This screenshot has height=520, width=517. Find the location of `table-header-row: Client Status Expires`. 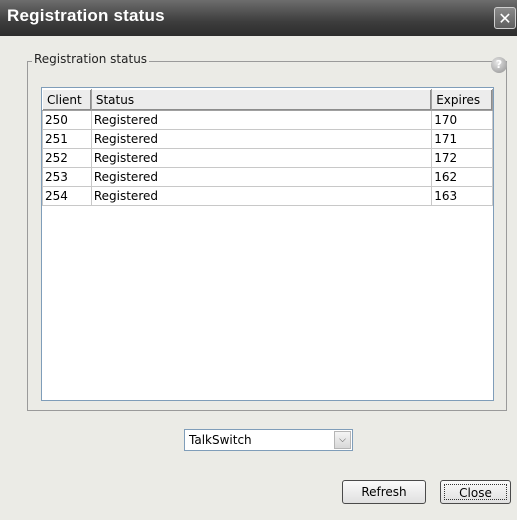

table-header-row: Client Status Expires is located at coordinates (267, 100).